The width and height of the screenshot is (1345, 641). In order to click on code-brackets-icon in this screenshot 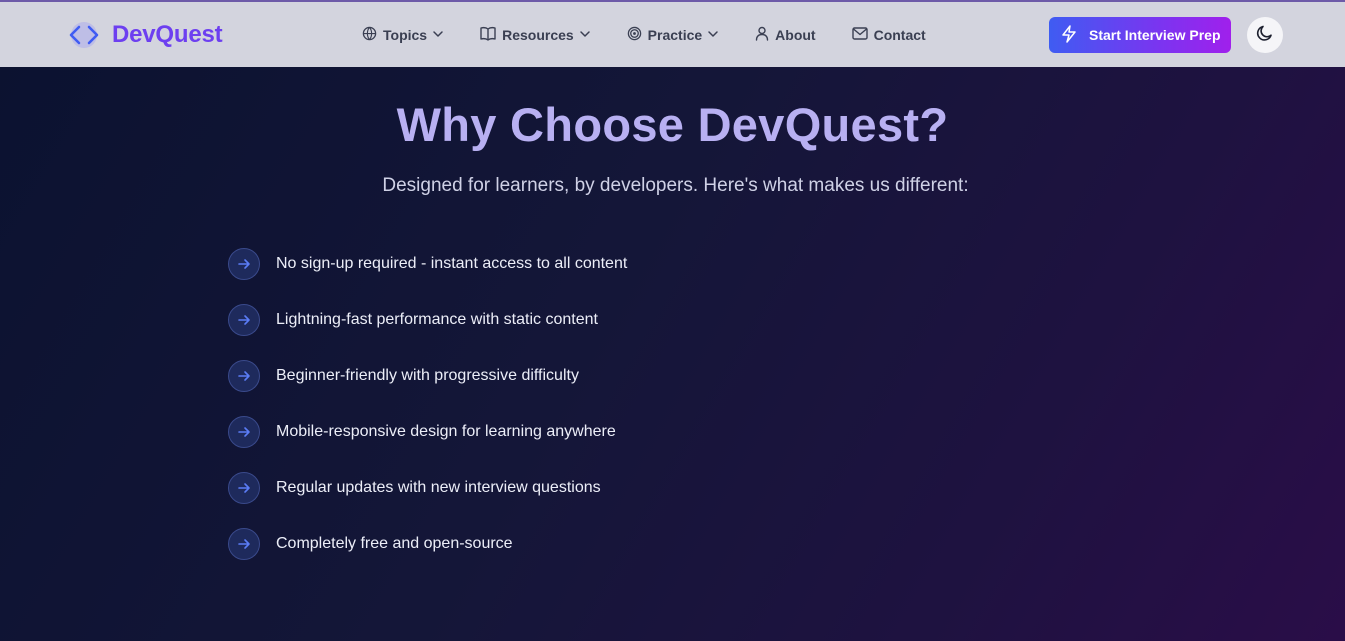, I will do `click(84, 35)`.